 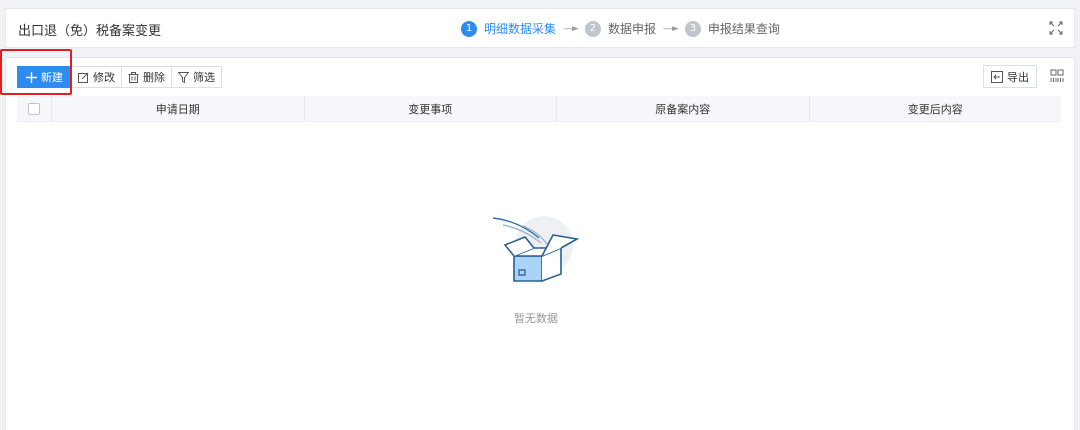 I want to click on step-1: 1 明细数据采集, so click(x=508, y=28).